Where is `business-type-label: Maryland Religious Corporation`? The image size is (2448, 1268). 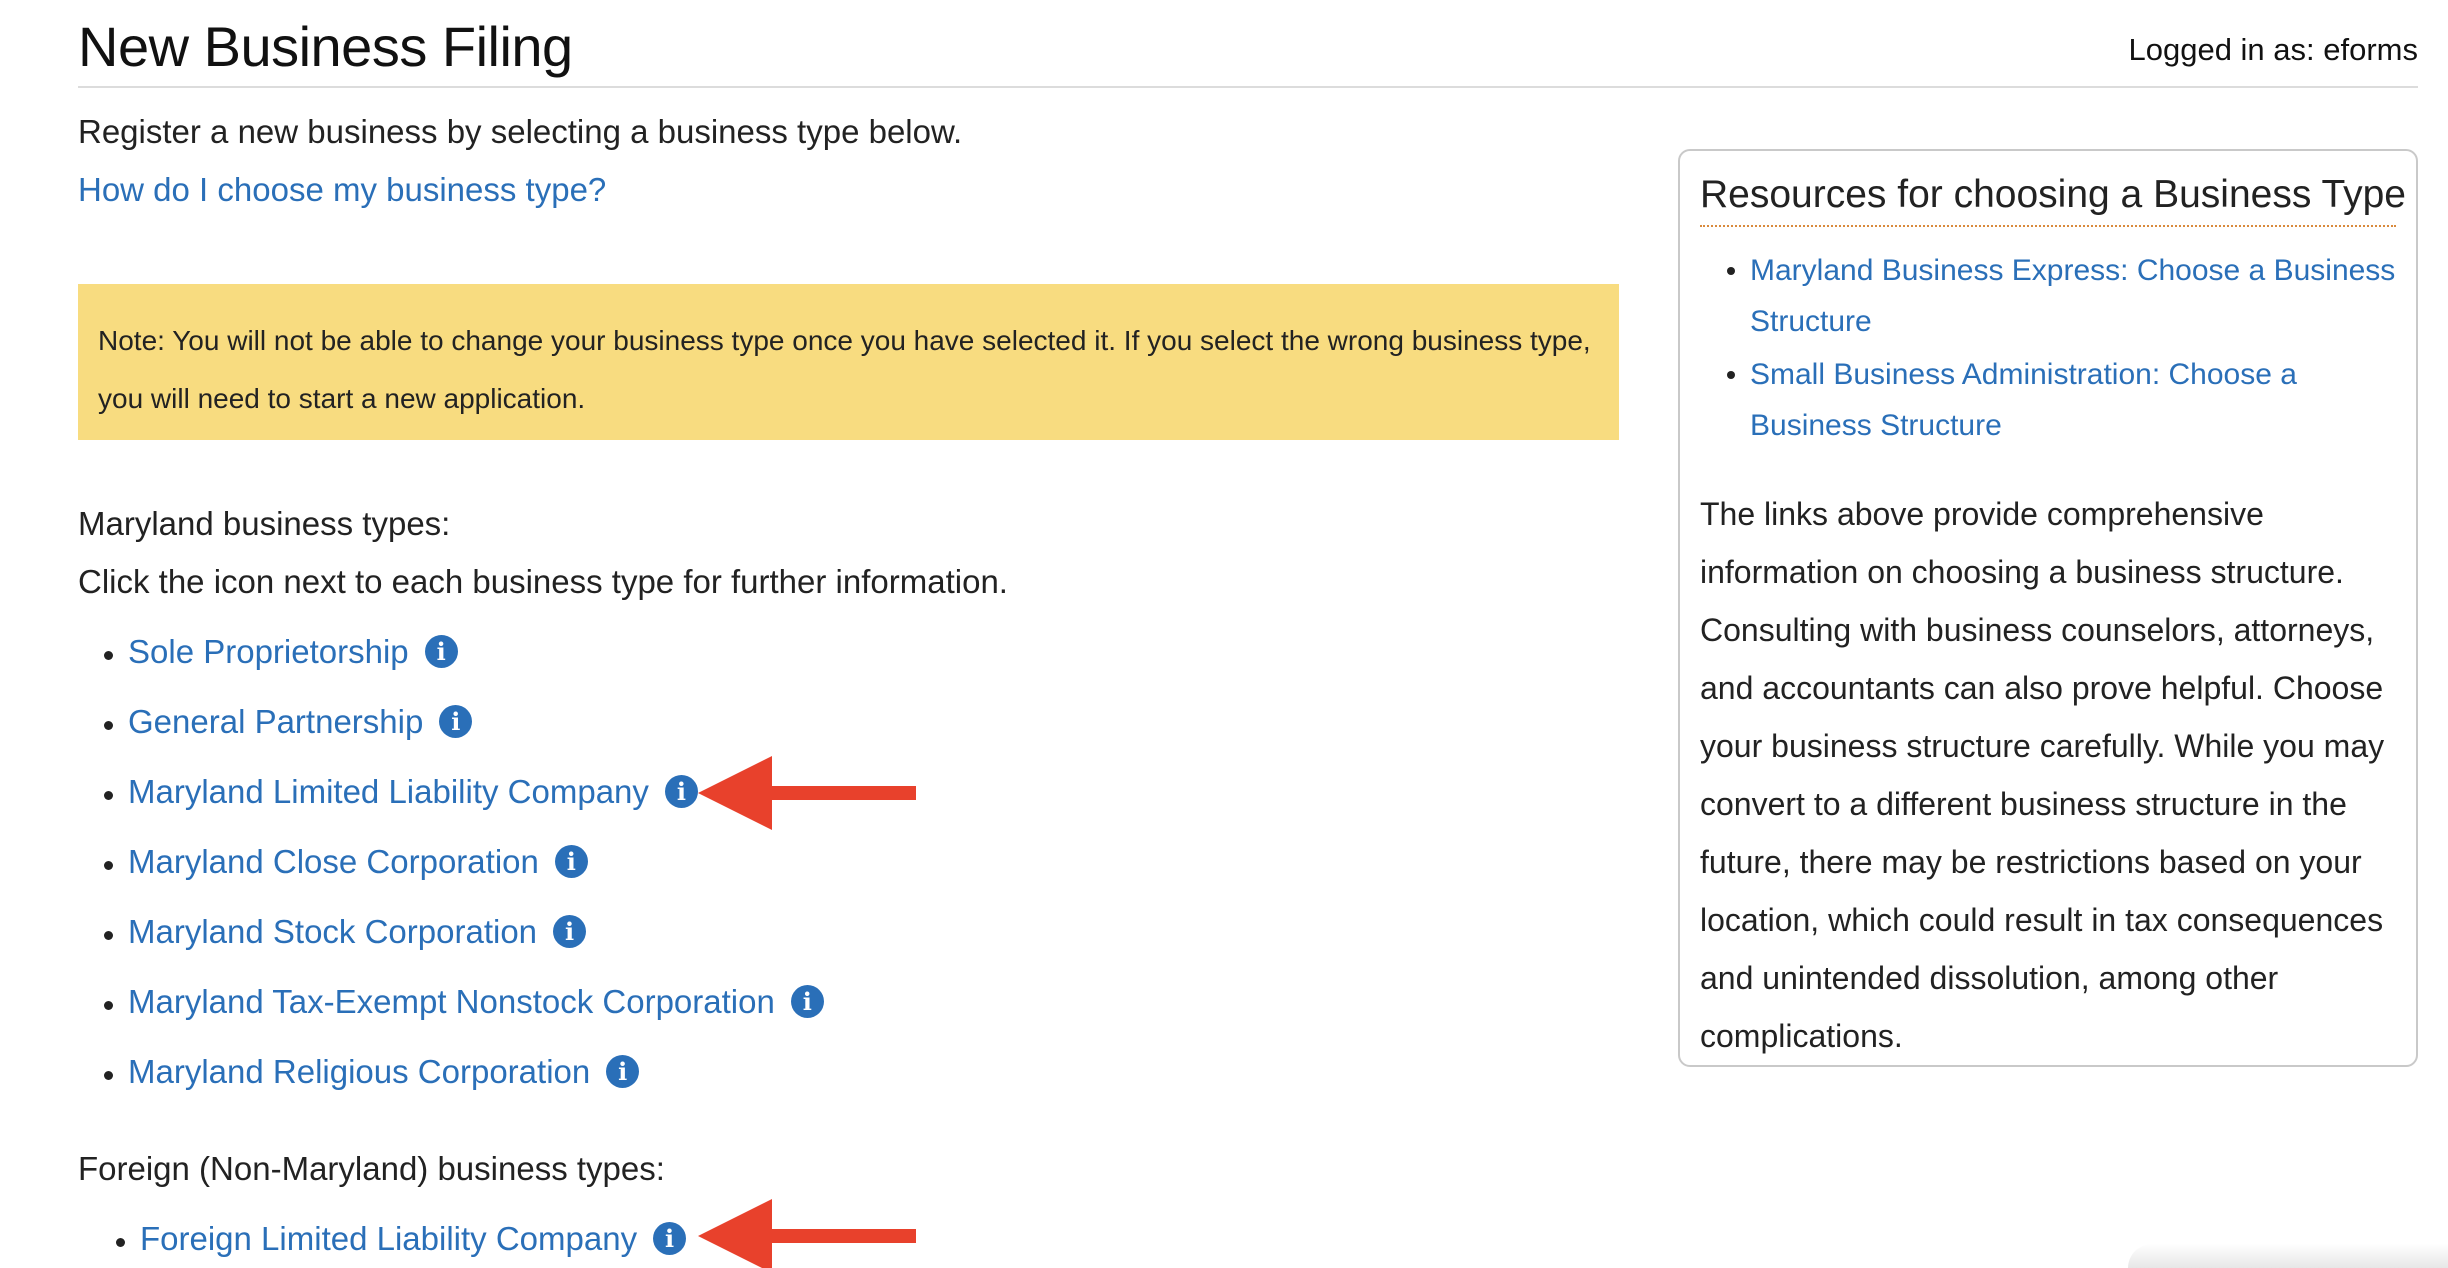 business-type-label: Maryland Religious Corporation is located at coordinates (359, 1071).